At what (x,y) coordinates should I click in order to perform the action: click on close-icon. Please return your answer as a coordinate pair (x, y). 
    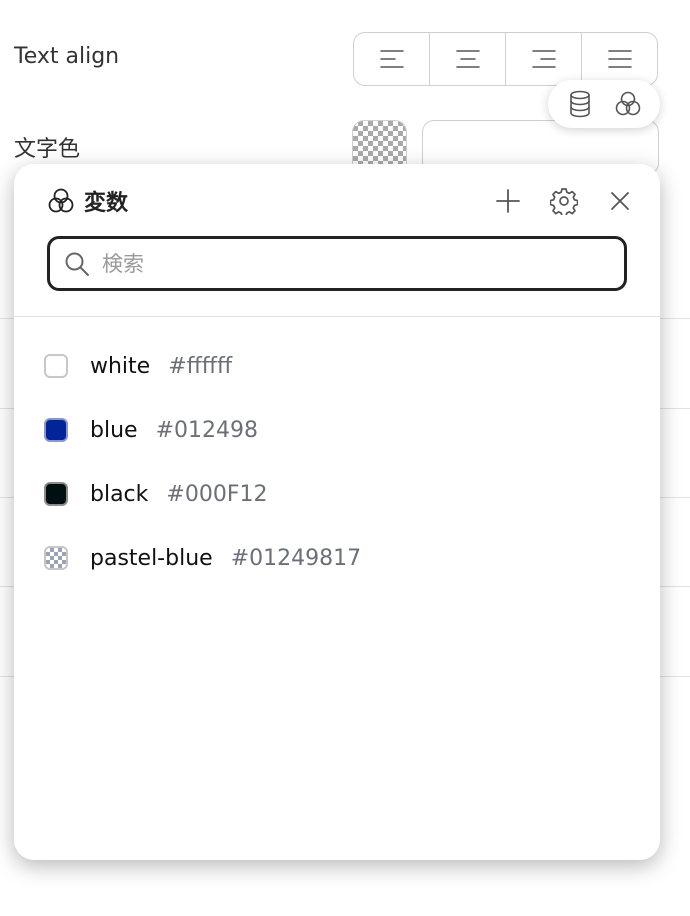
    Looking at the image, I should click on (620, 201).